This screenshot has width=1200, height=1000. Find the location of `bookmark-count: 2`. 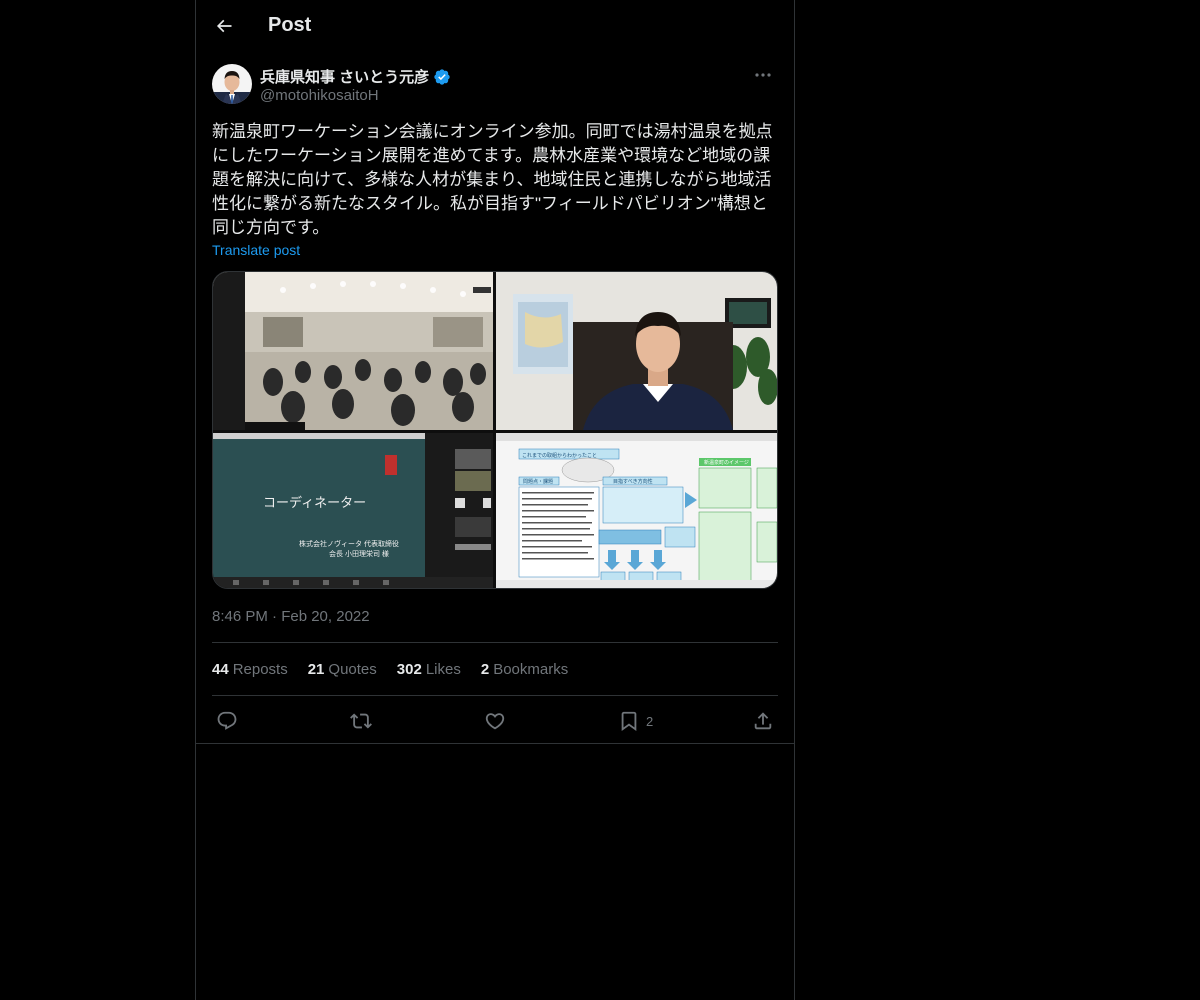

bookmark-count: 2 is located at coordinates (650, 721).